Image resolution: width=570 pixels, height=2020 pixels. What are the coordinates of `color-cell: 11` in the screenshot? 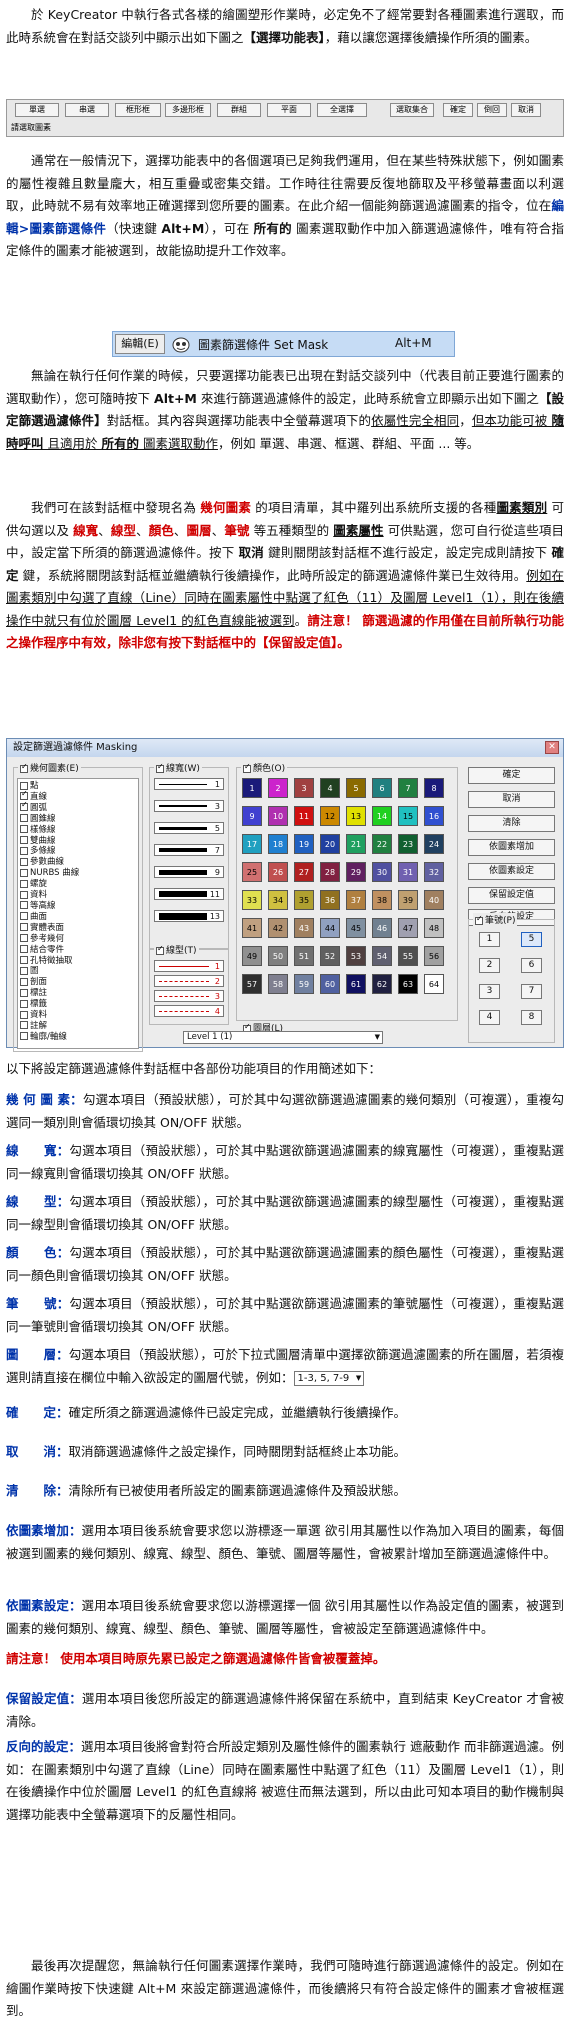 It's located at (304, 816).